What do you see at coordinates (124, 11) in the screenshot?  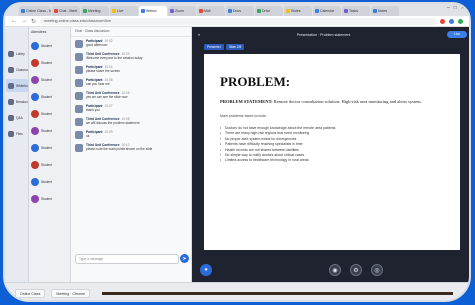 I see `browser-tab: Live` at bounding box center [124, 11].